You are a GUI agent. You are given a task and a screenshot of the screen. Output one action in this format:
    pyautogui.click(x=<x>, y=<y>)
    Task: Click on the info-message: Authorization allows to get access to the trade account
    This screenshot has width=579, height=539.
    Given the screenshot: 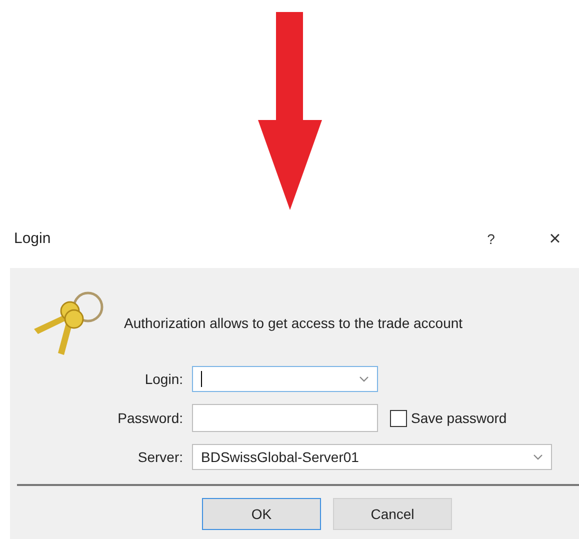 What is the action you would take?
    pyautogui.click(x=293, y=323)
    